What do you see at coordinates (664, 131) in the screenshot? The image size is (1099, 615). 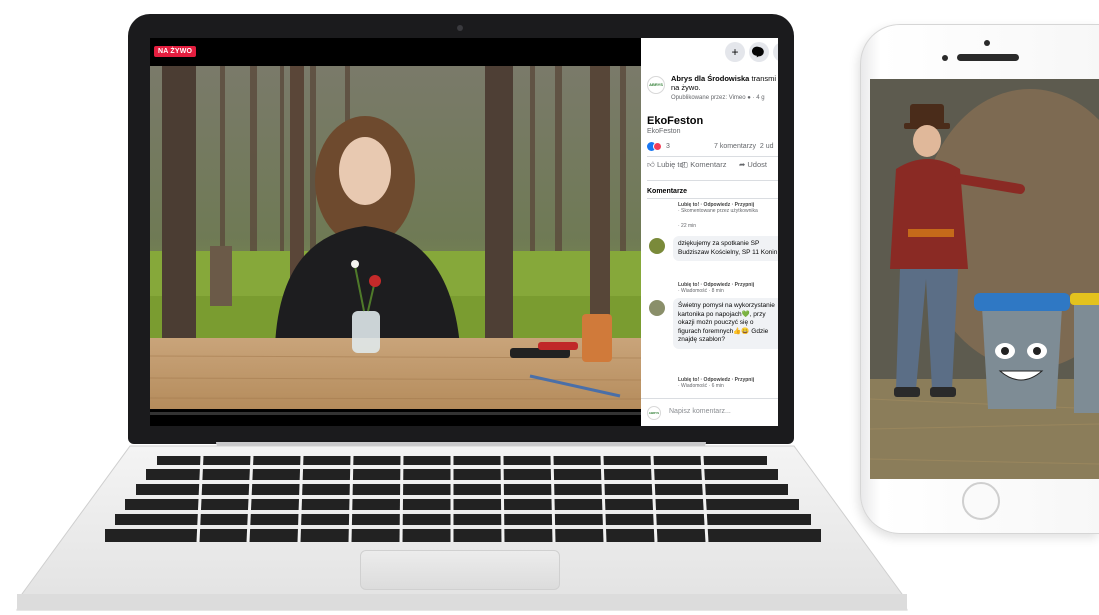 I see `post-subtitle: EkoFeston` at bounding box center [664, 131].